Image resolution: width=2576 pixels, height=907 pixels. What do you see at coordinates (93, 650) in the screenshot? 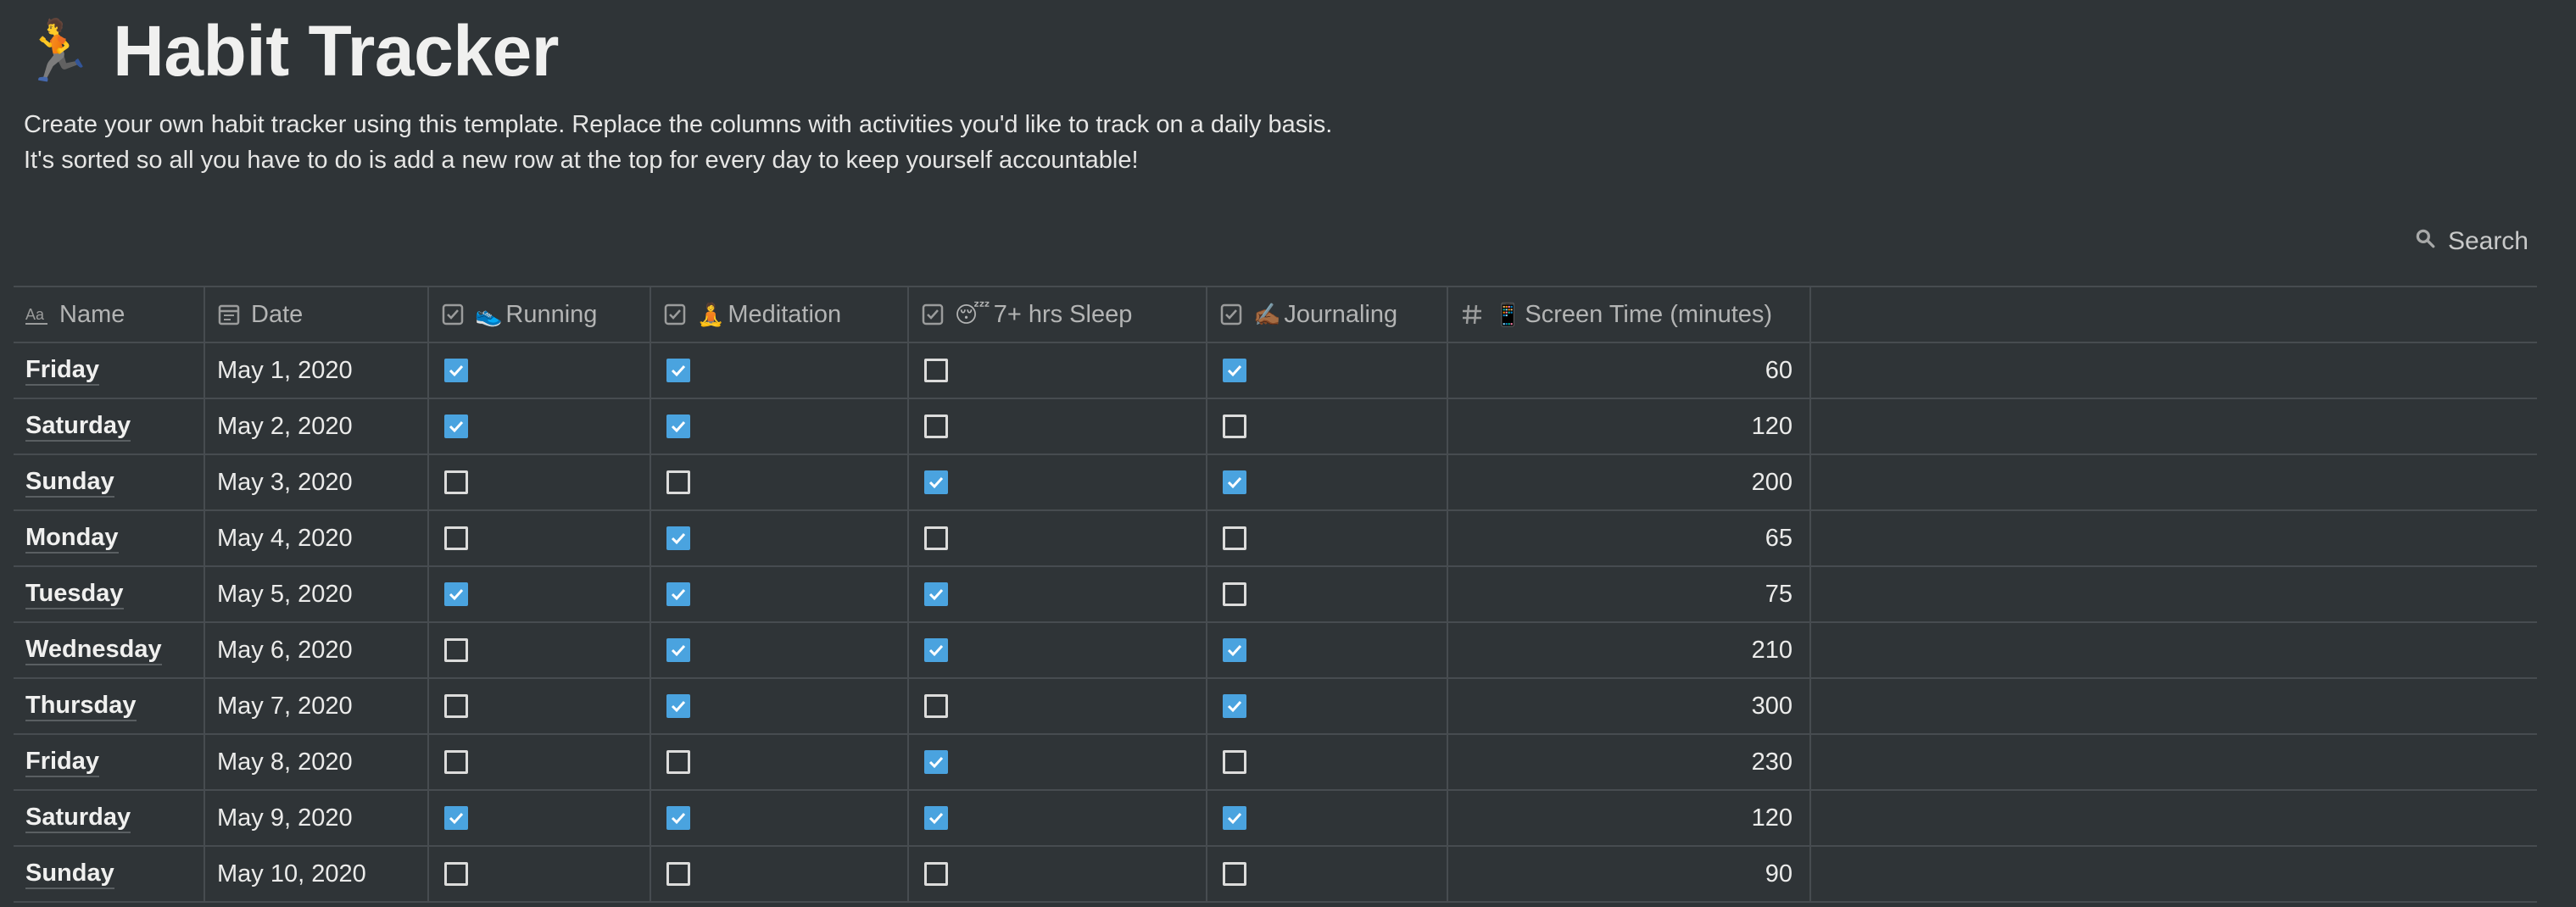
I see `row-name-link: Wednesday` at bounding box center [93, 650].